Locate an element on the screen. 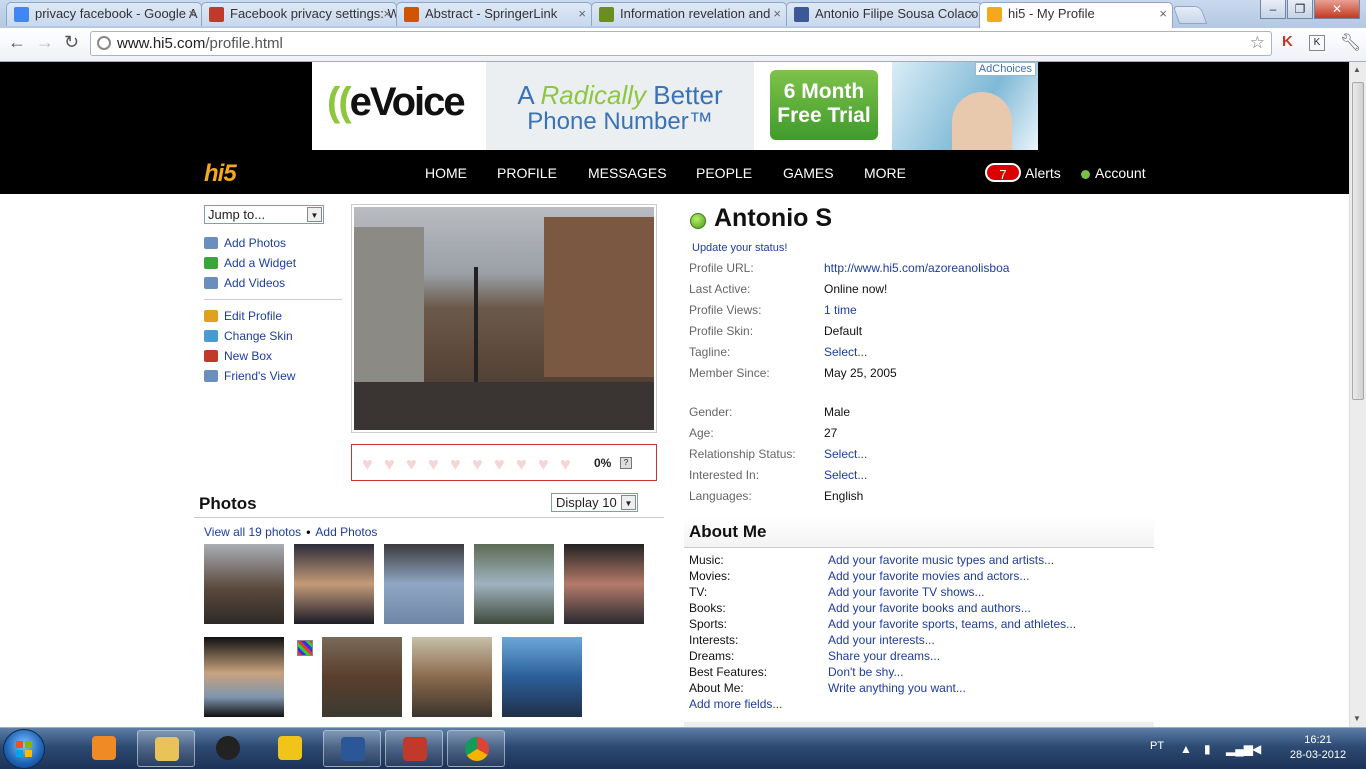  bookmark-star-icon: ☆ is located at coordinates (1257, 43).